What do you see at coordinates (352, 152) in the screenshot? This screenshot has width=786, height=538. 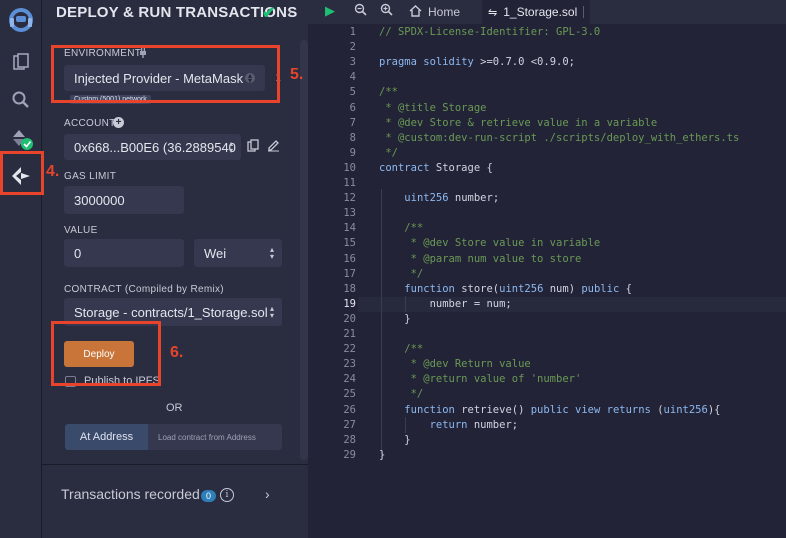 I see `line-number: 9` at bounding box center [352, 152].